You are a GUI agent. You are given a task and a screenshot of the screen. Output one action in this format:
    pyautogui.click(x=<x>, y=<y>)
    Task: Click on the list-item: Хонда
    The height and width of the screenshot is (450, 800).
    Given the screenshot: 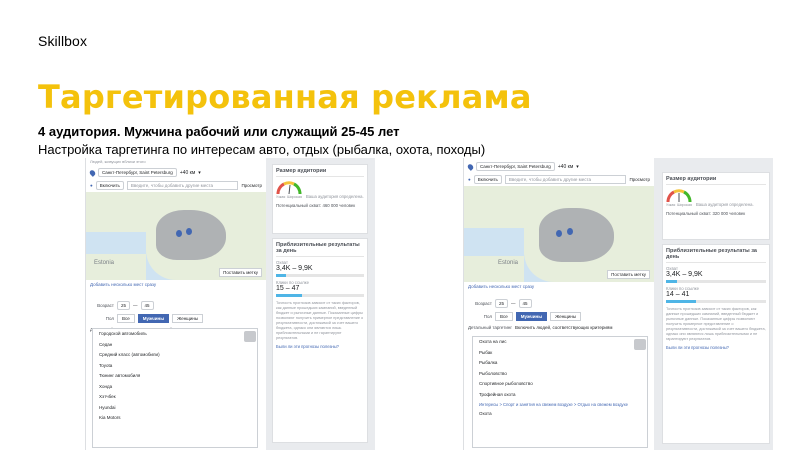 What is the action you would take?
    pyautogui.click(x=175, y=387)
    